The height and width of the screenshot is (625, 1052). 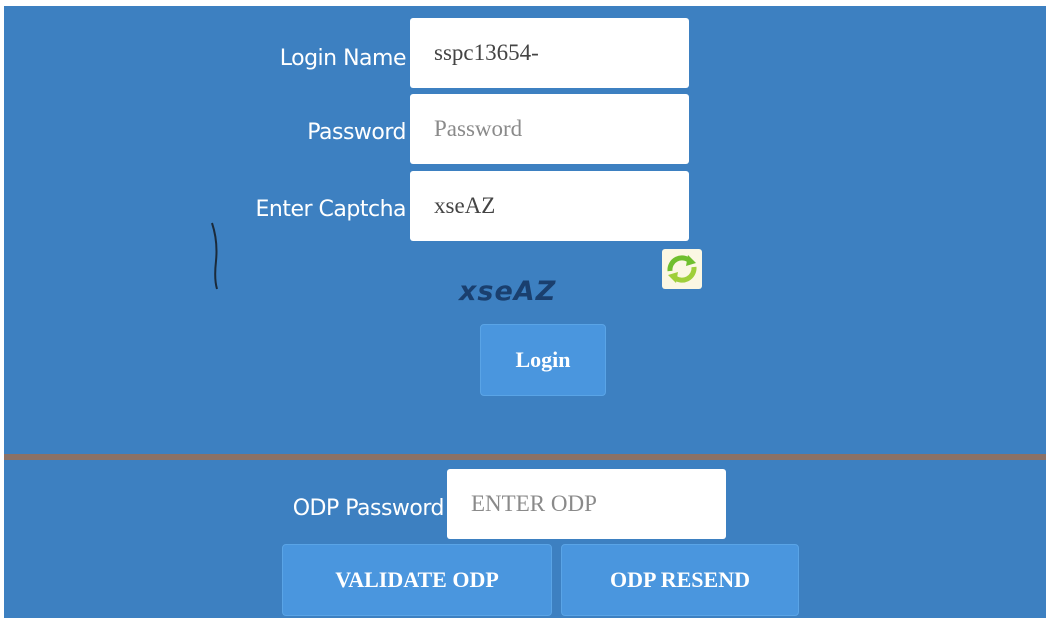 What do you see at coordinates (356, 132) in the screenshot?
I see `password-label: Password` at bounding box center [356, 132].